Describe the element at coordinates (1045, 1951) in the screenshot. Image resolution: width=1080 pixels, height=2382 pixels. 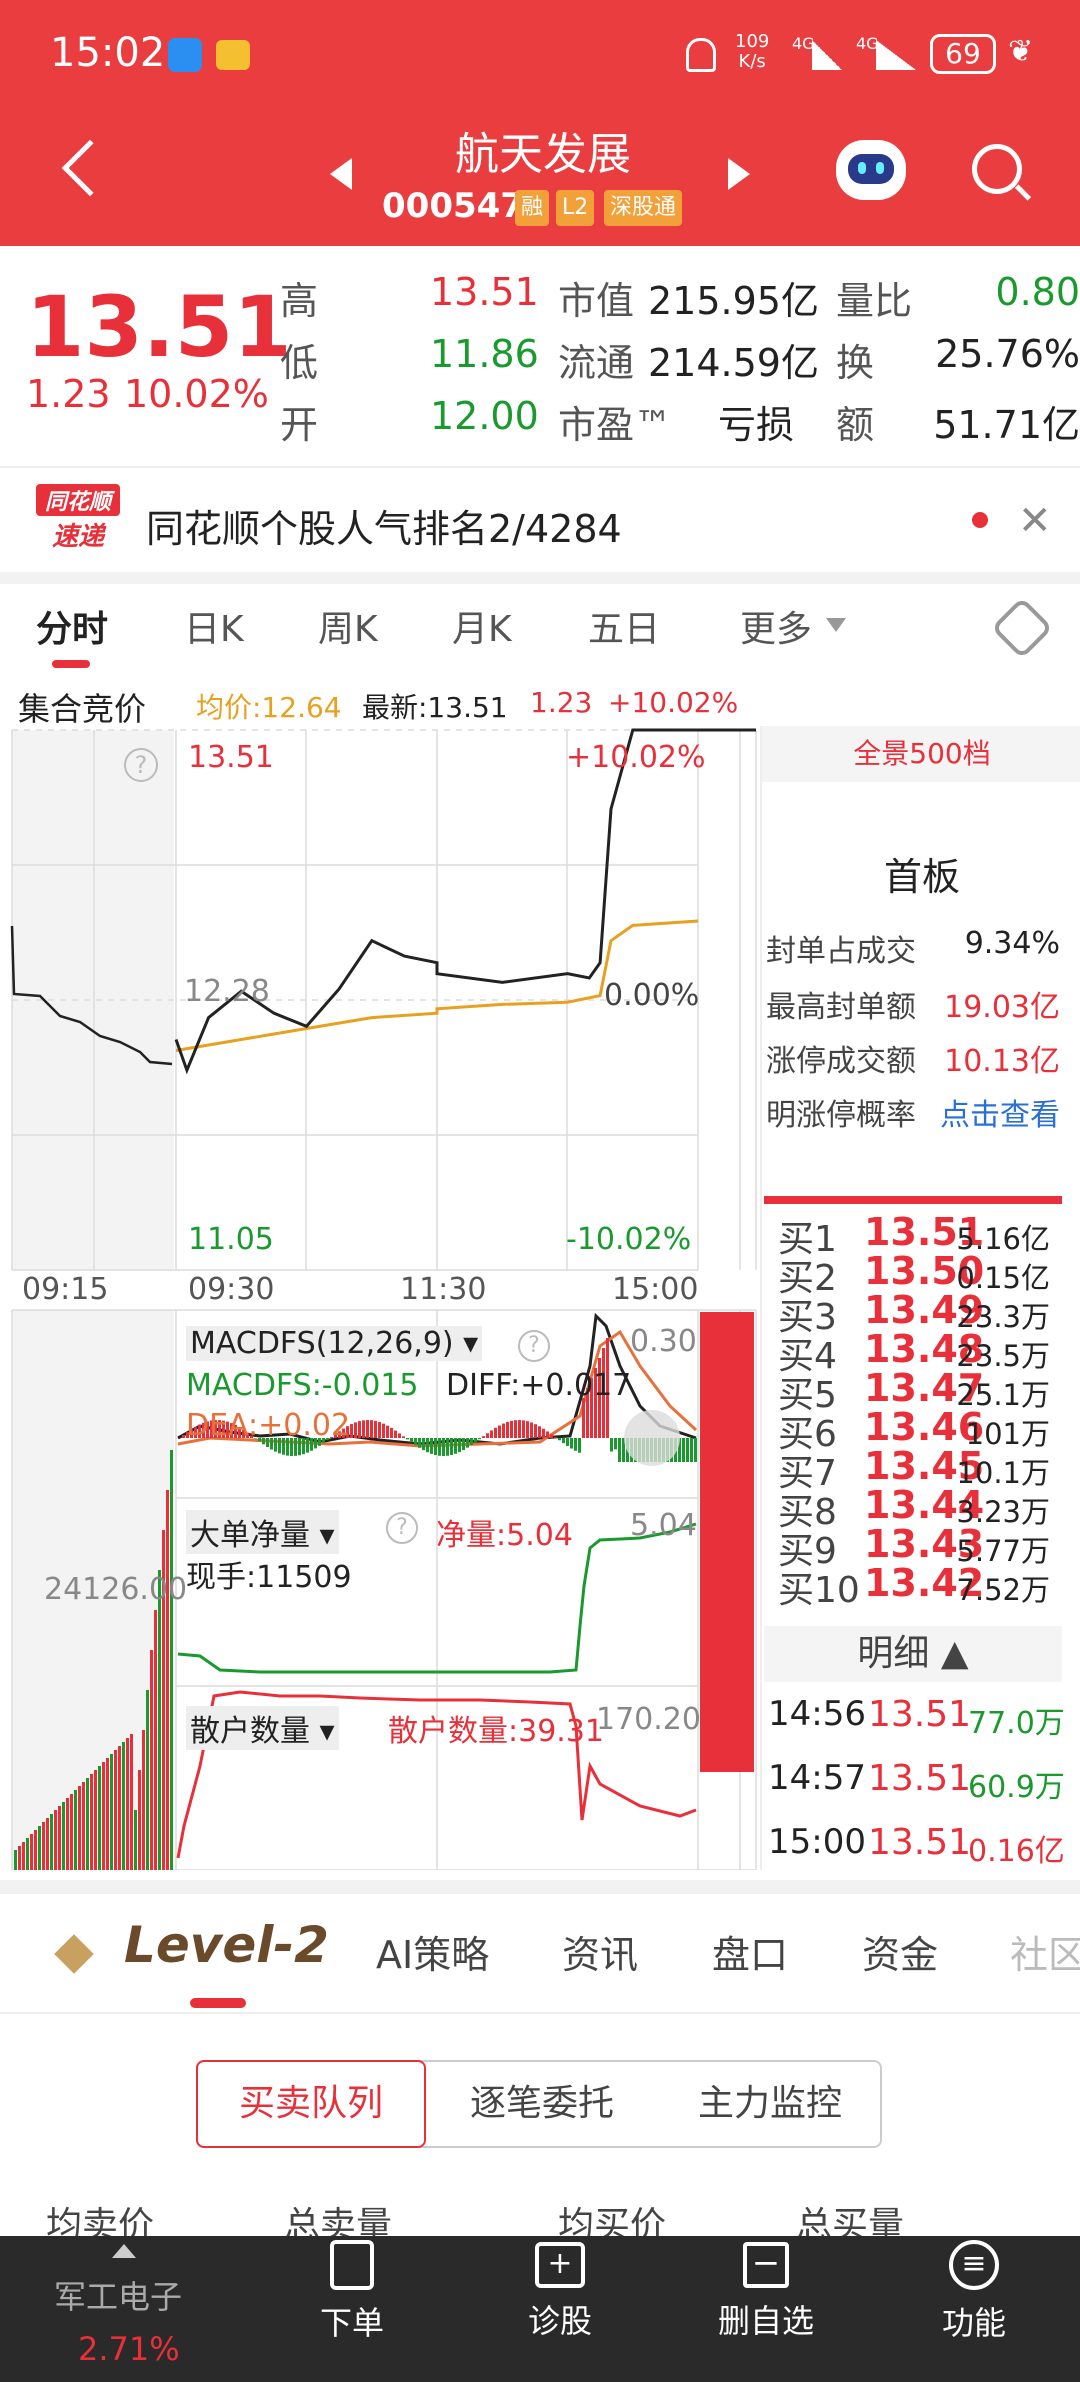
I see `tab-community: 社区` at that location.